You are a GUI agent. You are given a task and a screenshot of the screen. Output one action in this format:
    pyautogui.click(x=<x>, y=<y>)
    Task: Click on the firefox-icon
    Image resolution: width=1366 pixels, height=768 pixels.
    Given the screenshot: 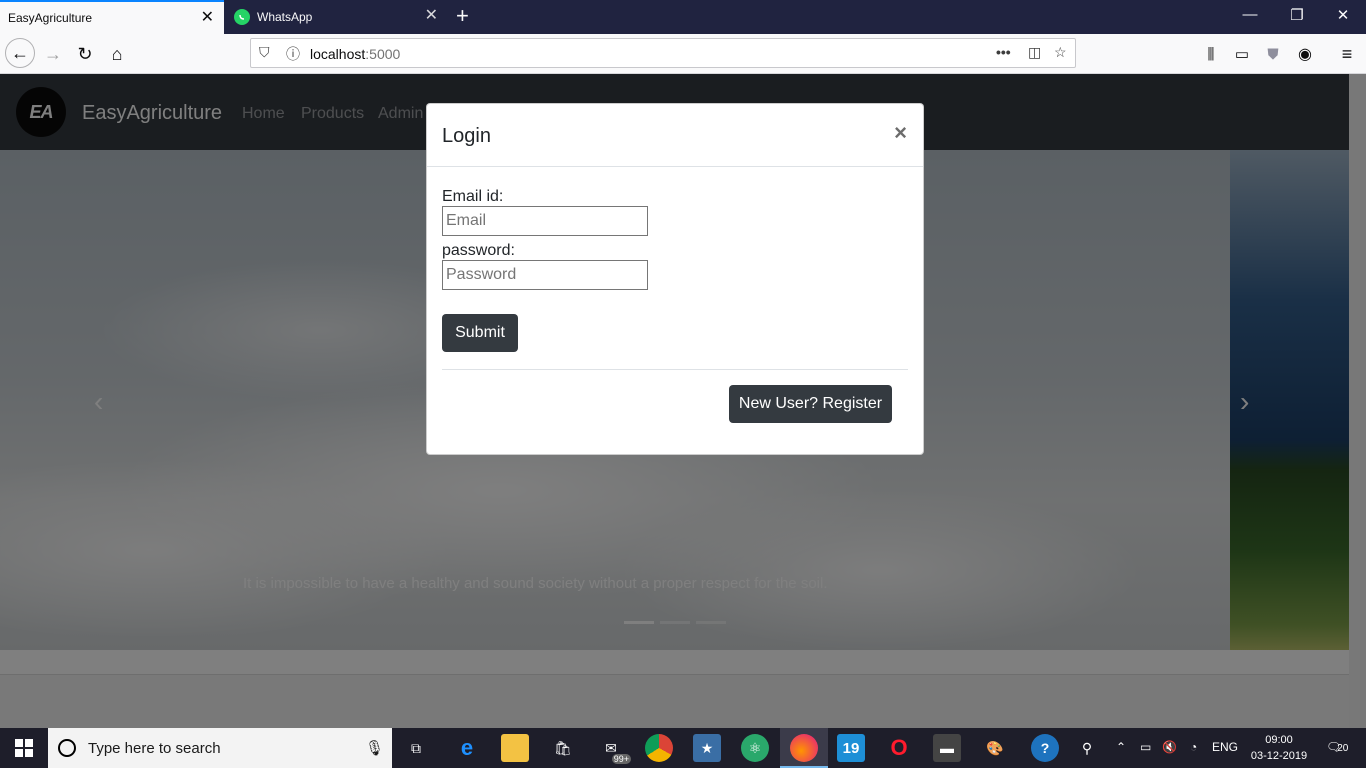 What is the action you would take?
    pyautogui.click(x=804, y=748)
    